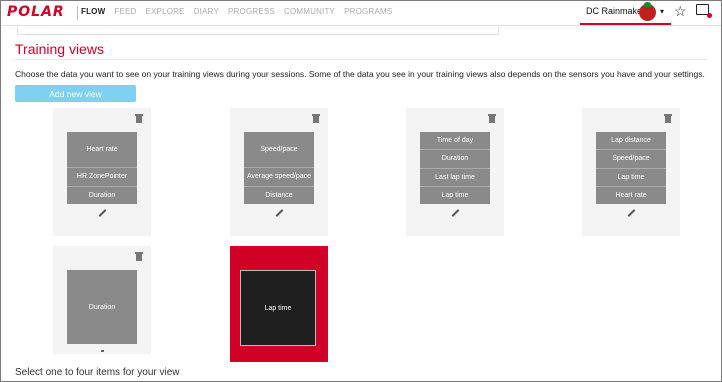 The width and height of the screenshot is (722, 382). I want to click on add-new-view-button: Add new view, so click(75, 93).